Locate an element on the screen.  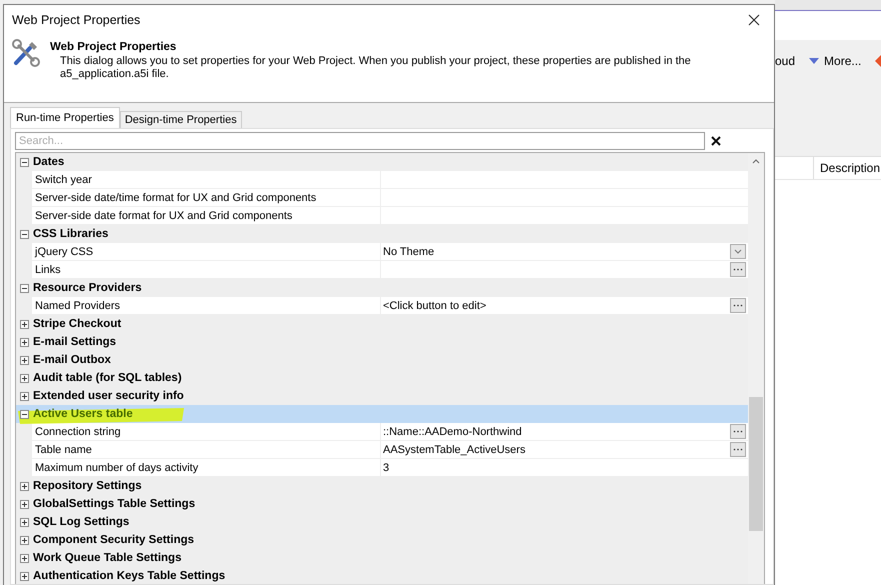
tools-icon is located at coordinates (26, 53).